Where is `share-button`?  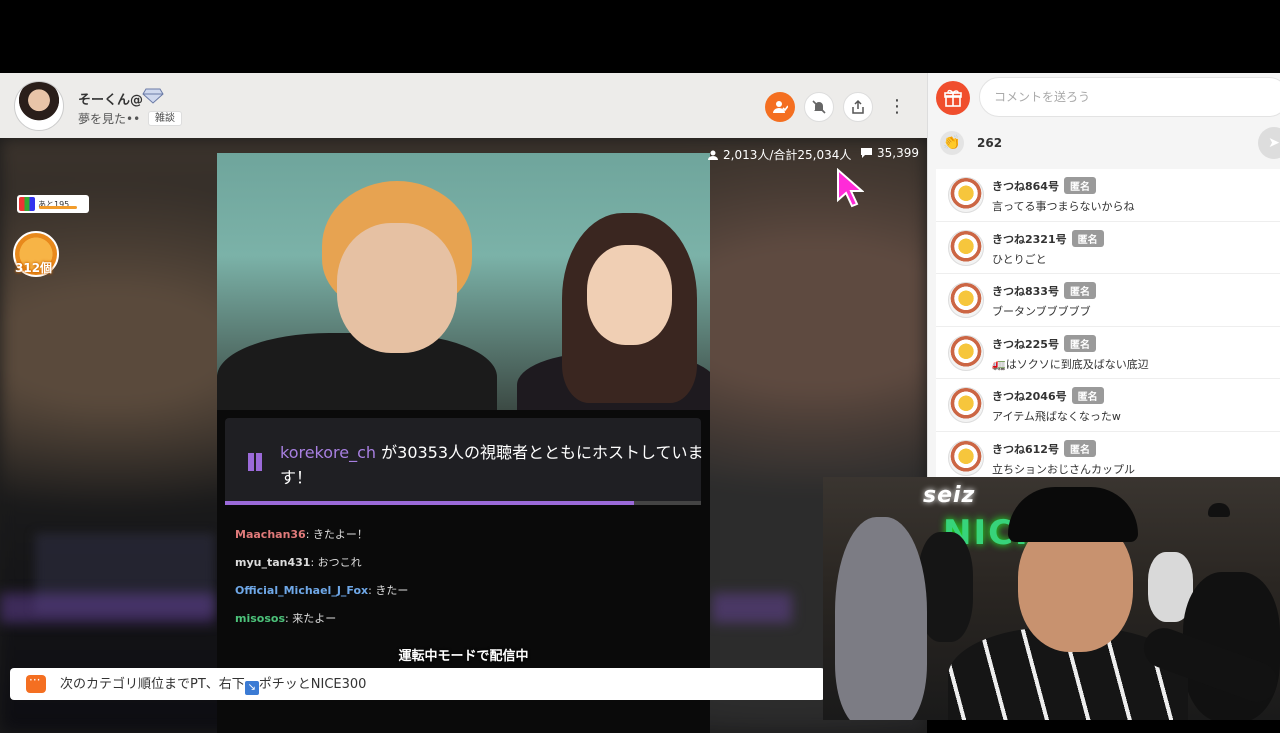
share-button is located at coordinates (858, 107).